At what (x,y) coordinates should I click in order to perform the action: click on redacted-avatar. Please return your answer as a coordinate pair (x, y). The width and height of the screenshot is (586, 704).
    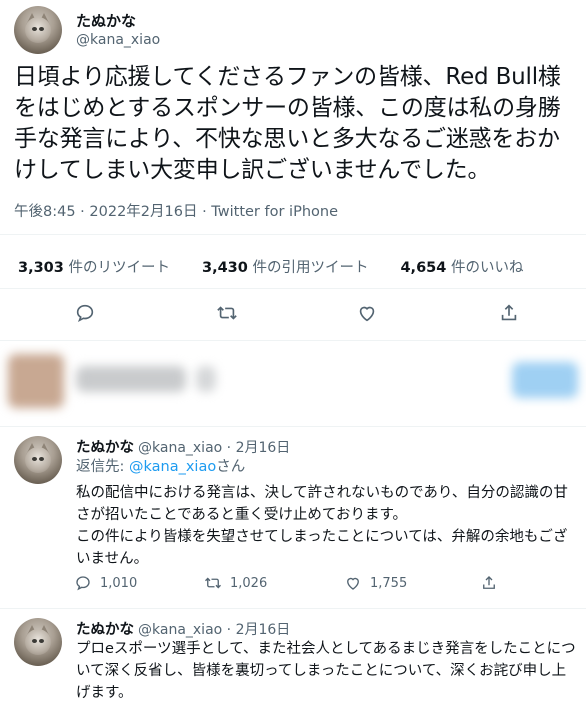
    Looking at the image, I should click on (36, 381).